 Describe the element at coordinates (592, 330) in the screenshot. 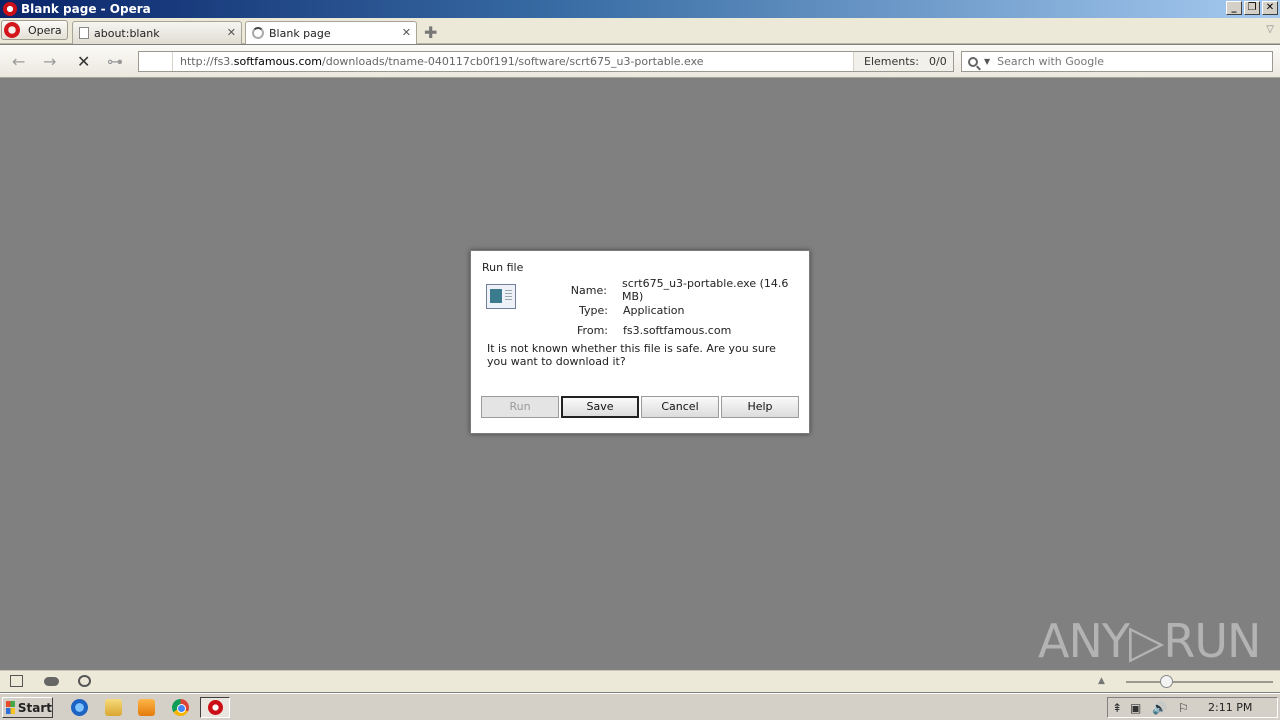

I see `from-label: From:` at that location.